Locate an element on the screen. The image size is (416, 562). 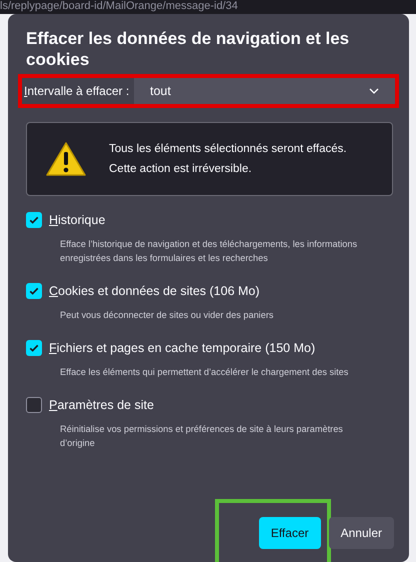
option-description: Réinitialise vos permissions et préférences de site à leurs paramètres d’origine is located at coordinates (202, 436).